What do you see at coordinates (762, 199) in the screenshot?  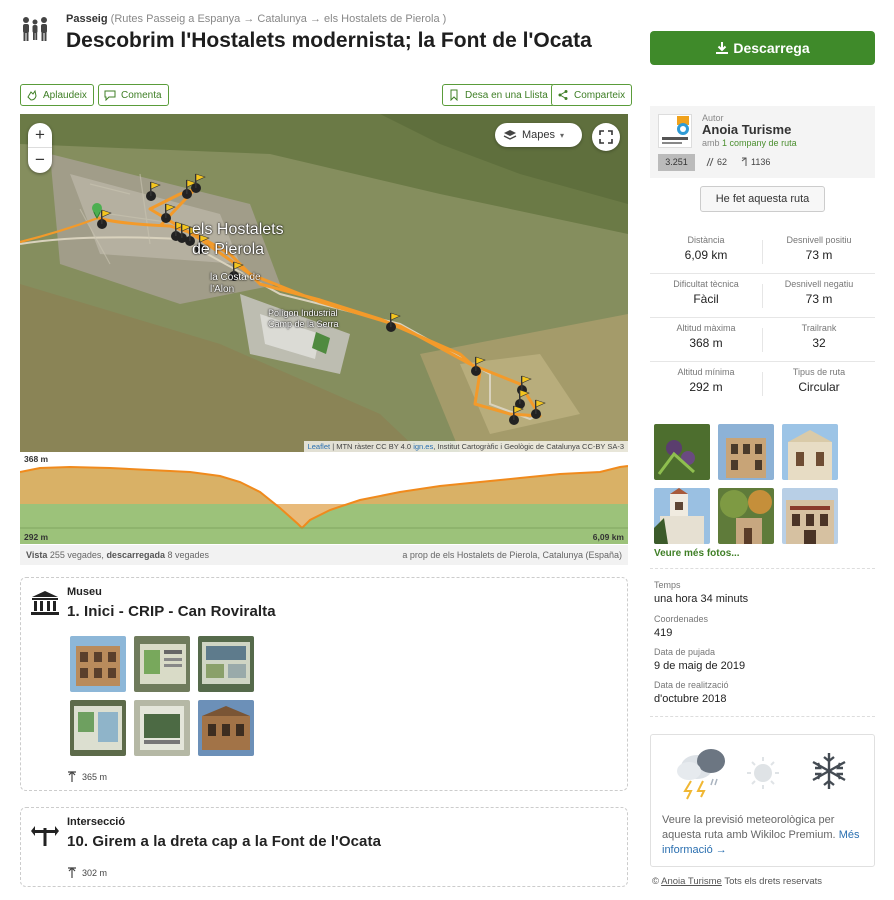 I see `done-route-button: He fet aquesta ruta` at bounding box center [762, 199].